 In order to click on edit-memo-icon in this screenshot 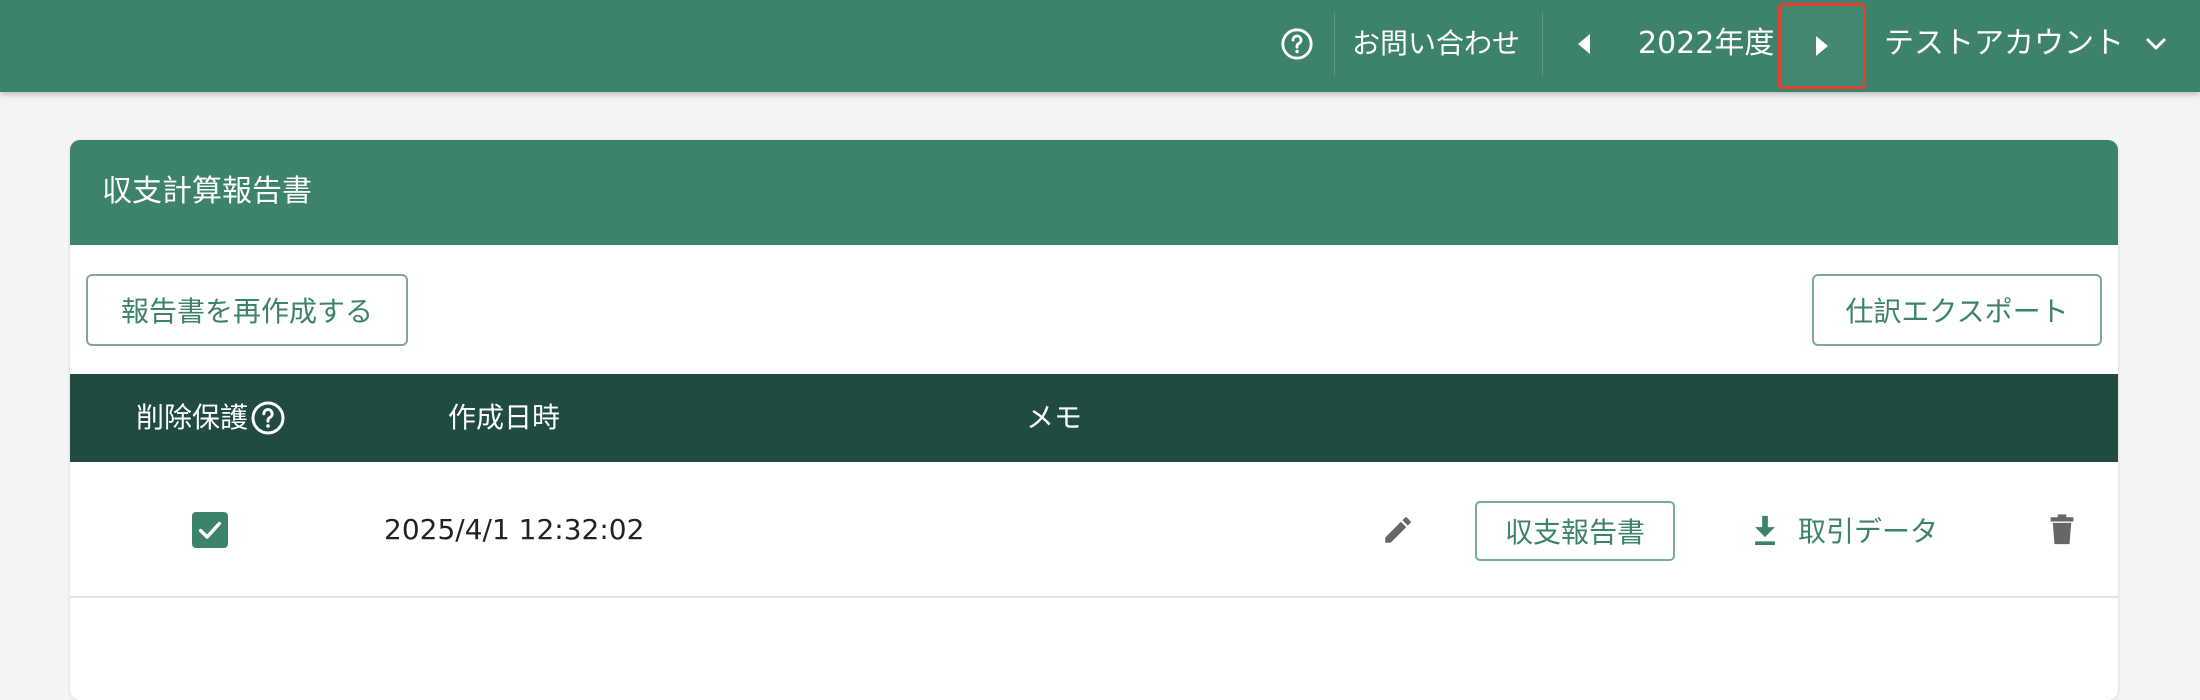, I will do `click(1398, 530)`.